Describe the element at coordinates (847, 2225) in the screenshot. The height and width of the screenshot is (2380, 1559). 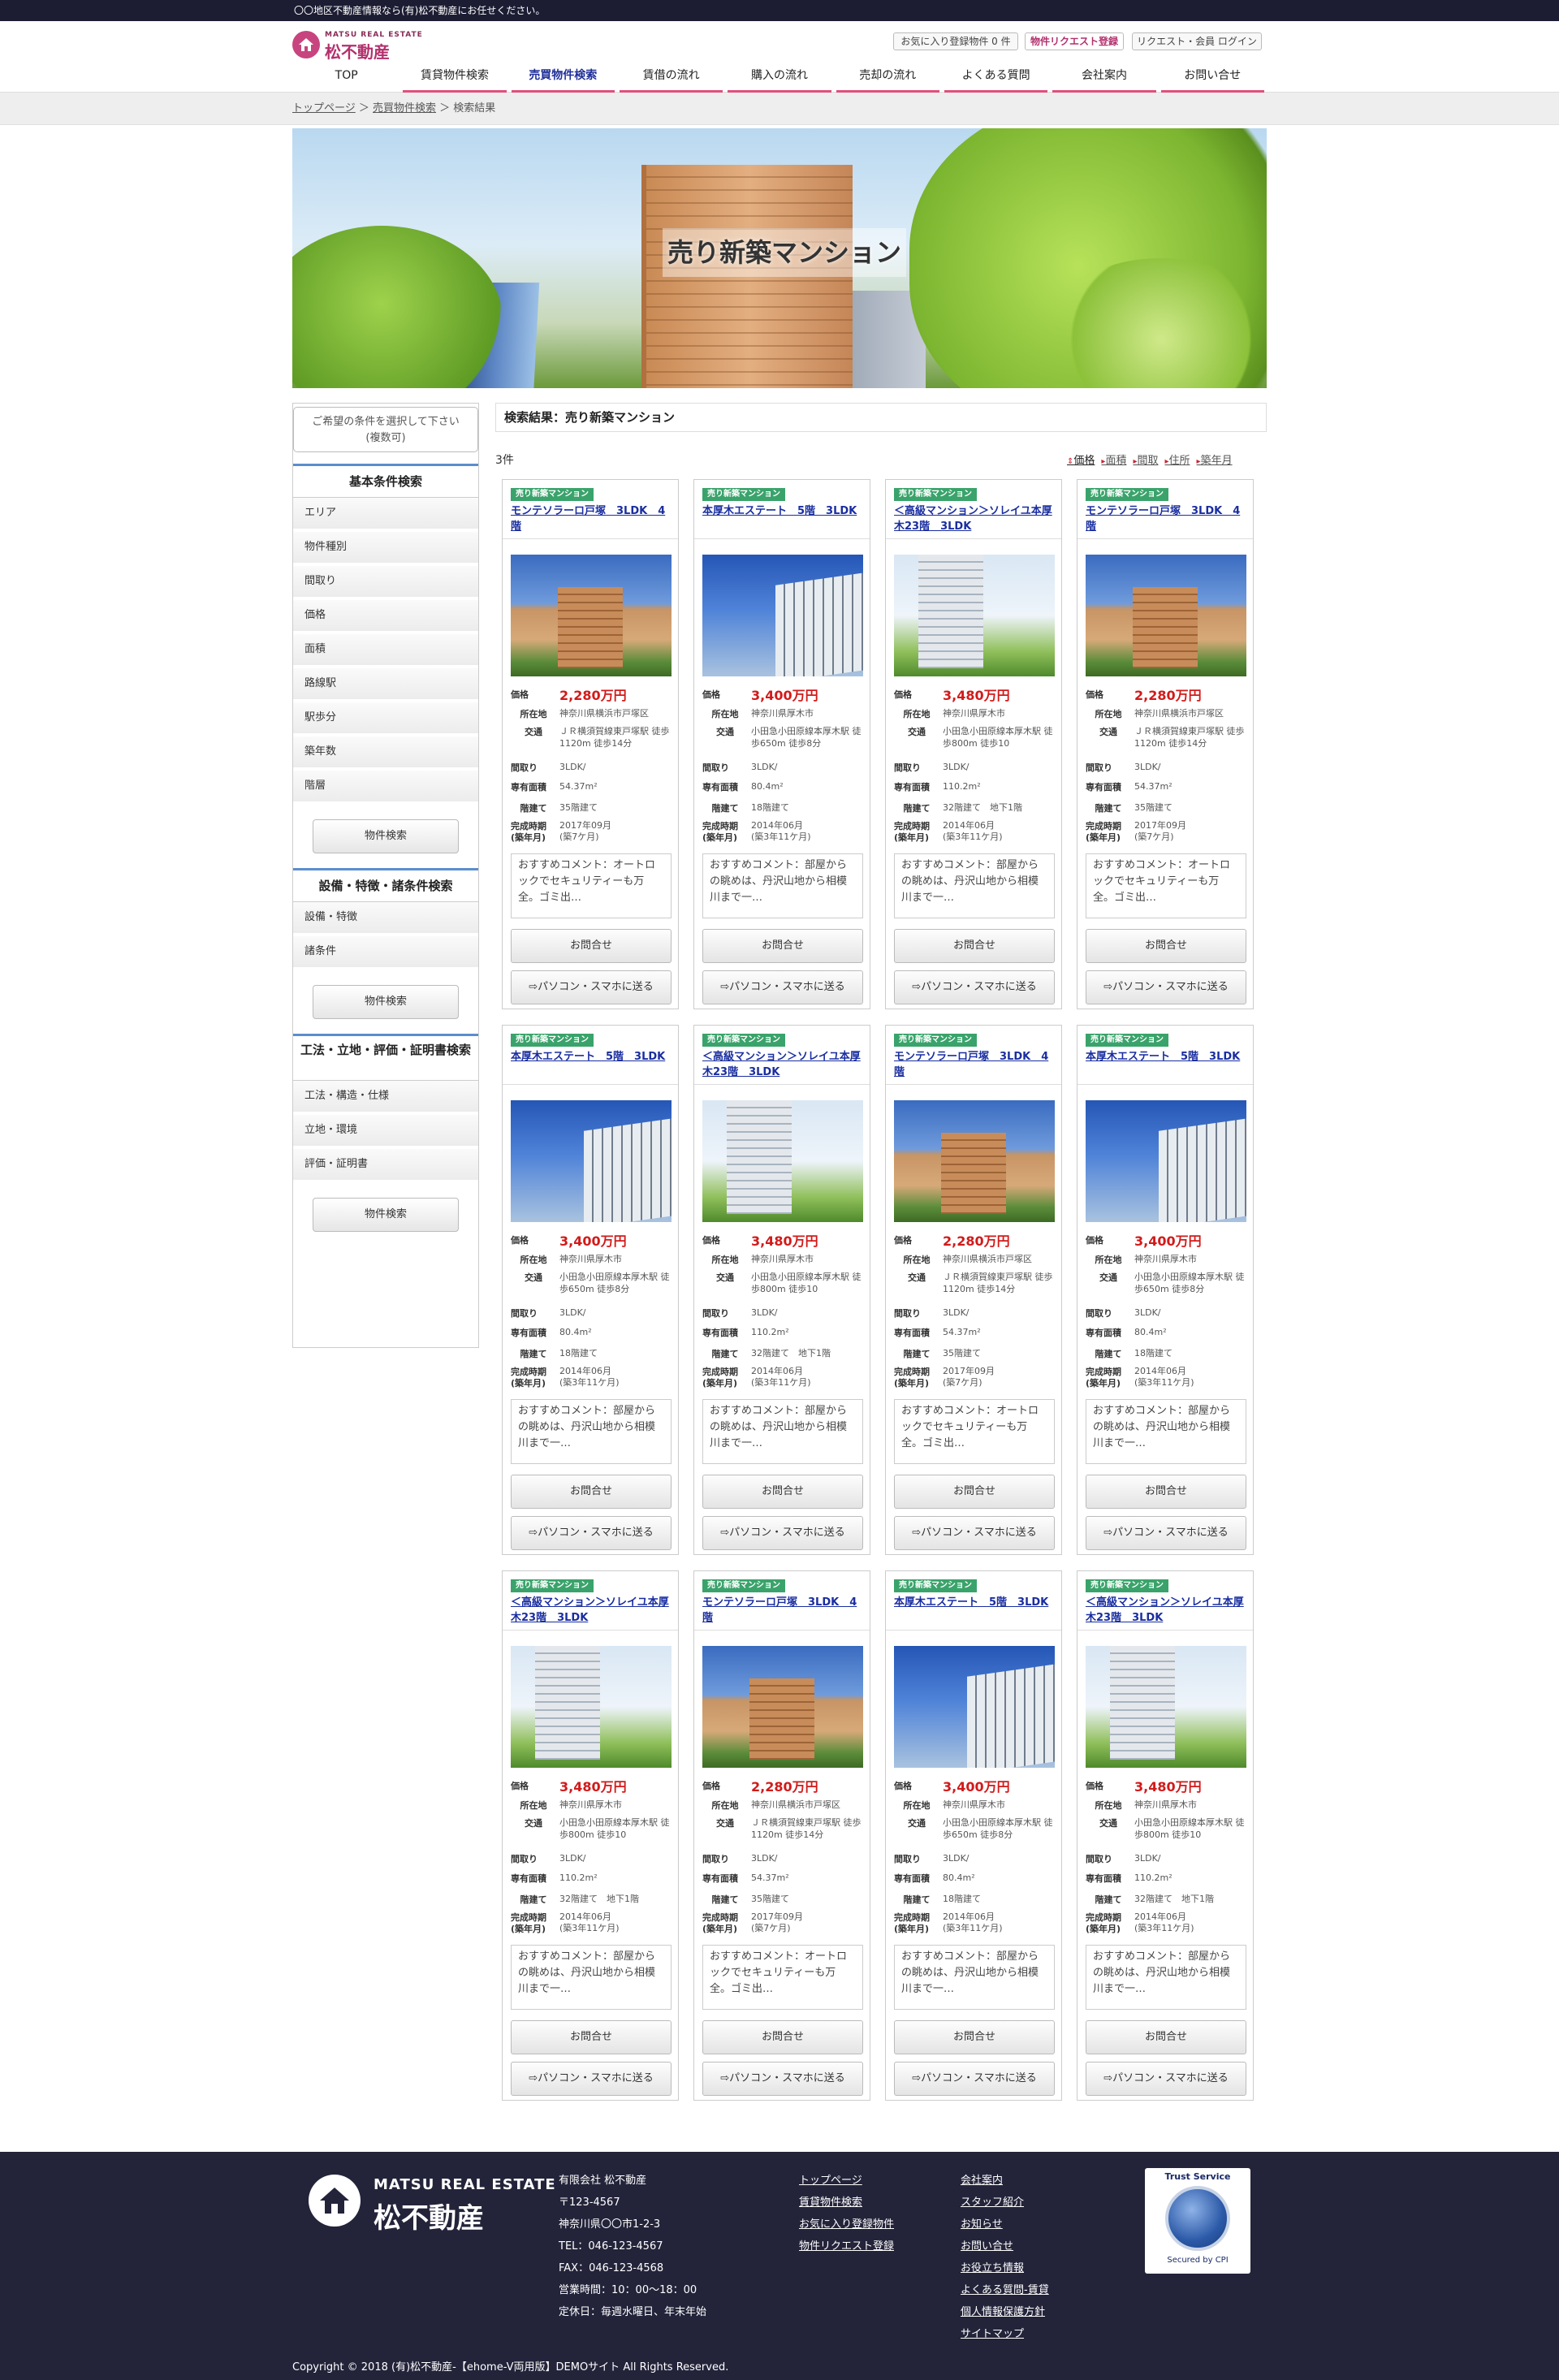
I see `footer-link: お気に入り登録物件` at that location.